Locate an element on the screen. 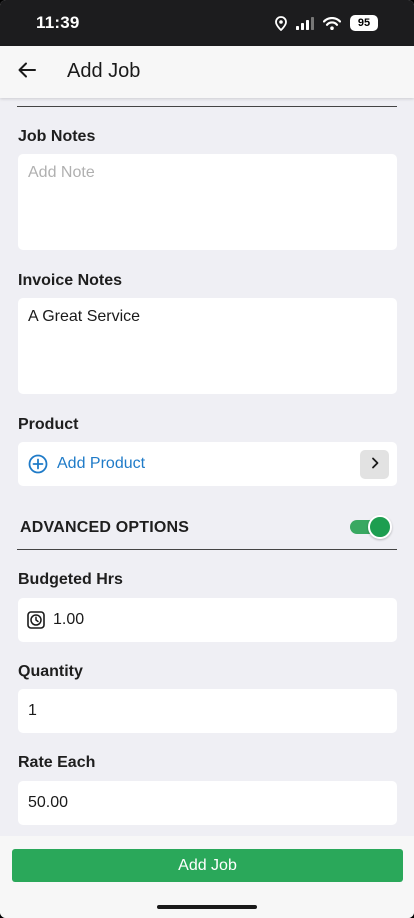 The image size is (414, 918). budgeted-hrs-input is located at coordinates (221, 620).